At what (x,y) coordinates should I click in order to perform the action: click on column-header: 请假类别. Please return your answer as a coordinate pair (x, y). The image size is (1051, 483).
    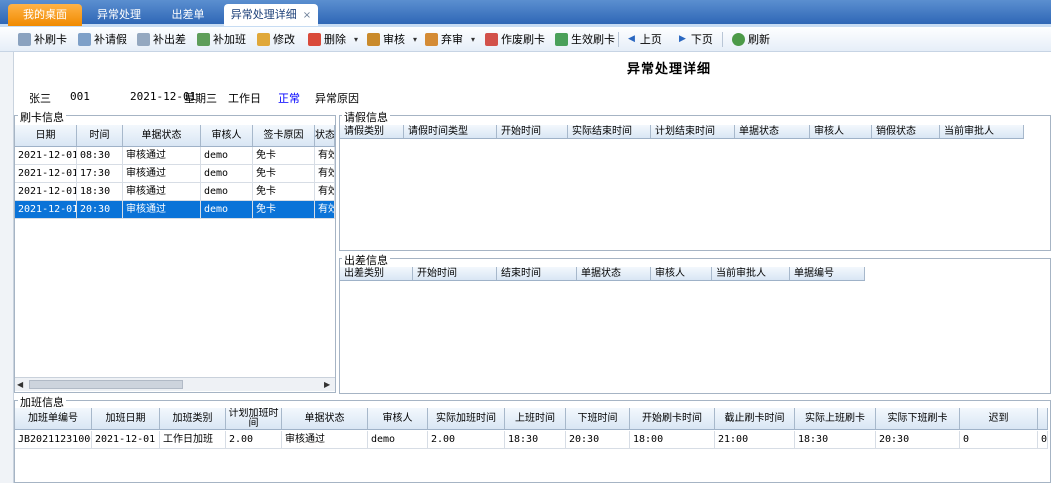
    Looking at the image, I should click on (372, 131).